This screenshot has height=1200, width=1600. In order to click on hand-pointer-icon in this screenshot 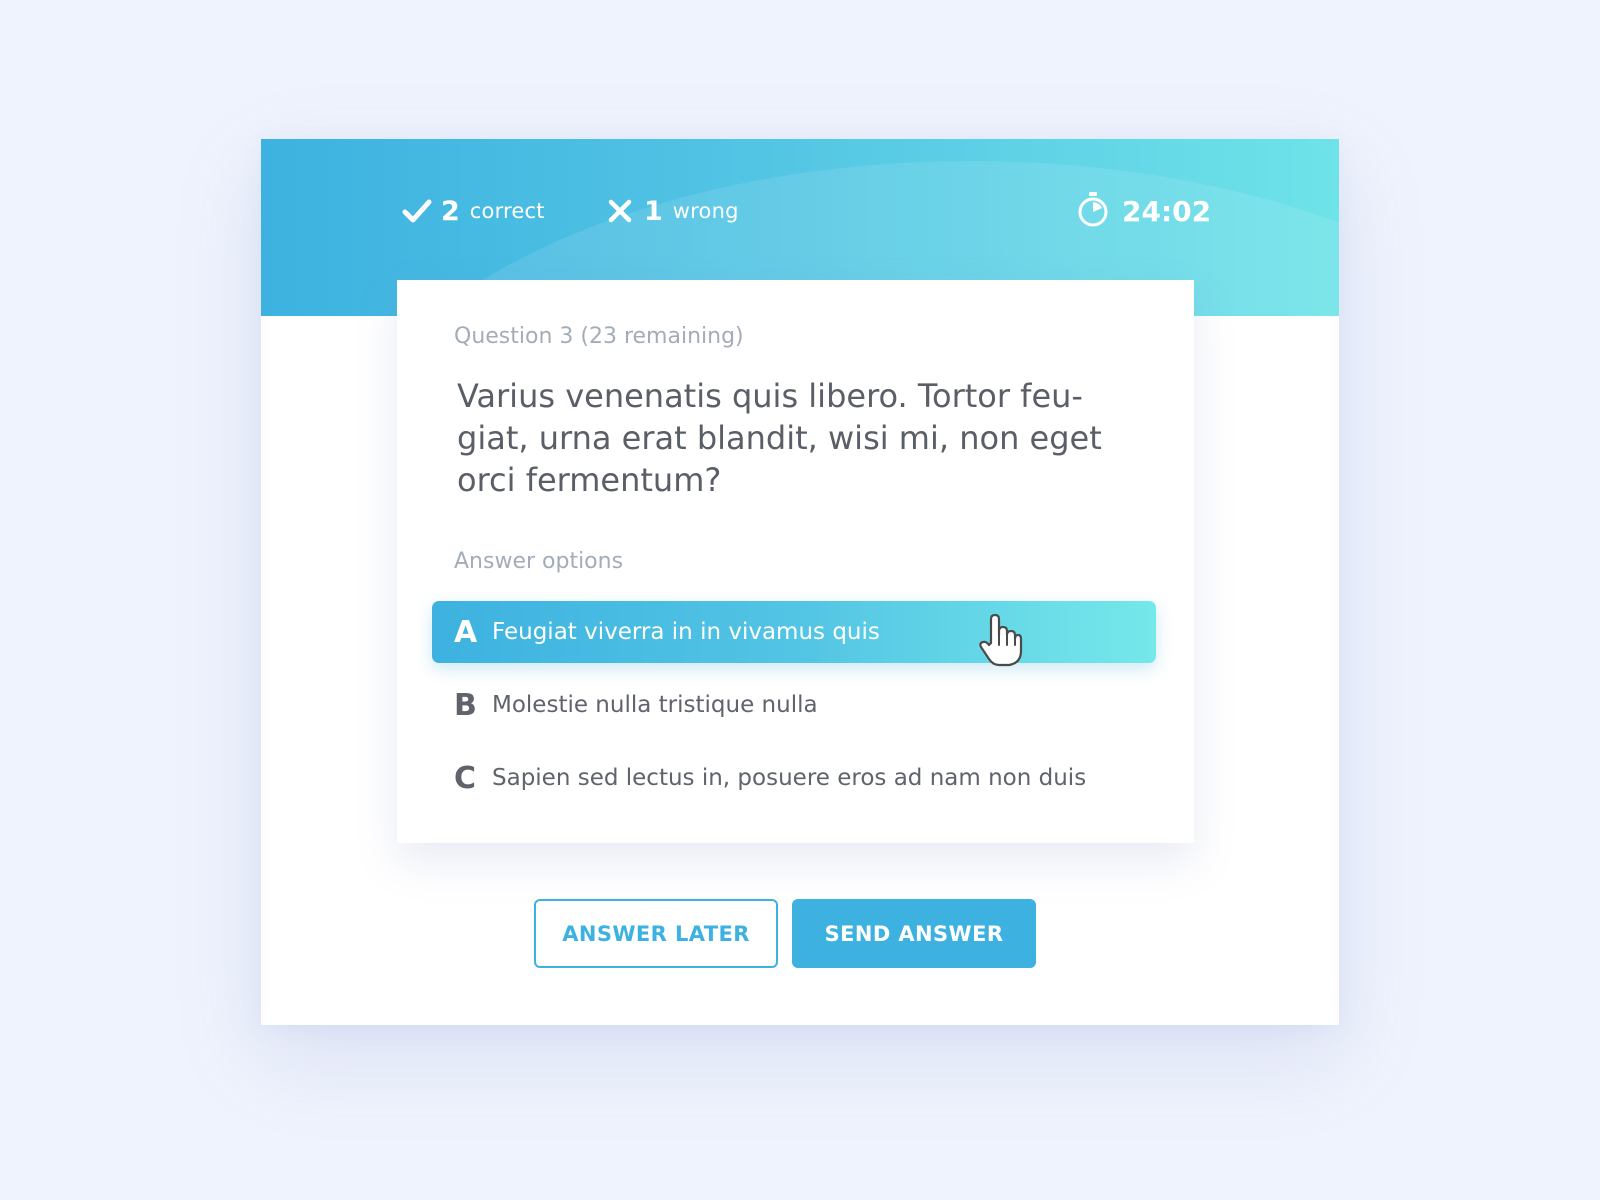, I will do `click(1000, 640)`.